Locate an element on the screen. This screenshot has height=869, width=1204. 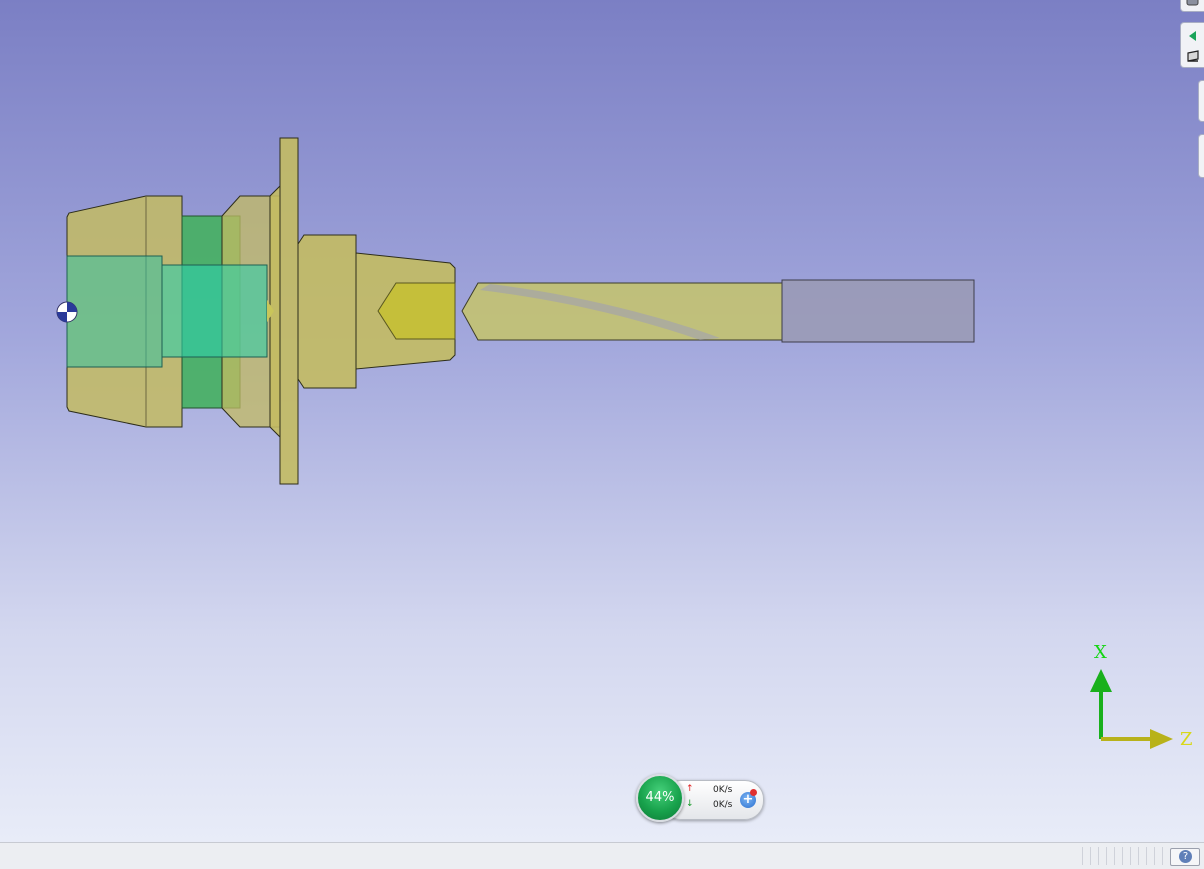
nav-left-icon is located at coordinates (1193, 36).